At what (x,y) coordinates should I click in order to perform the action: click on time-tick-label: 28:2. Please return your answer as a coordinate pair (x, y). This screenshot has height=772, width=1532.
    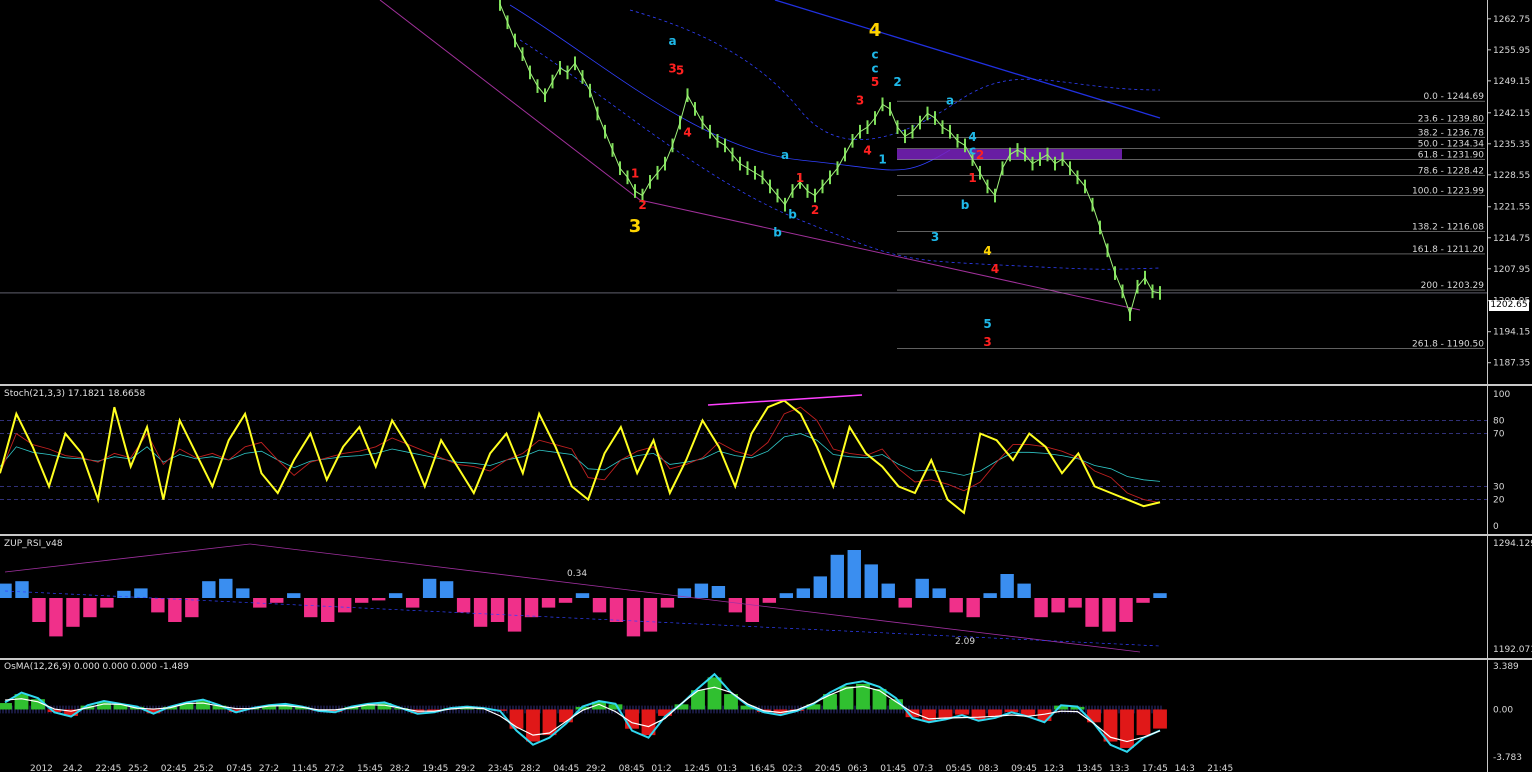
    Looking at the image, I should click on (531, 768).